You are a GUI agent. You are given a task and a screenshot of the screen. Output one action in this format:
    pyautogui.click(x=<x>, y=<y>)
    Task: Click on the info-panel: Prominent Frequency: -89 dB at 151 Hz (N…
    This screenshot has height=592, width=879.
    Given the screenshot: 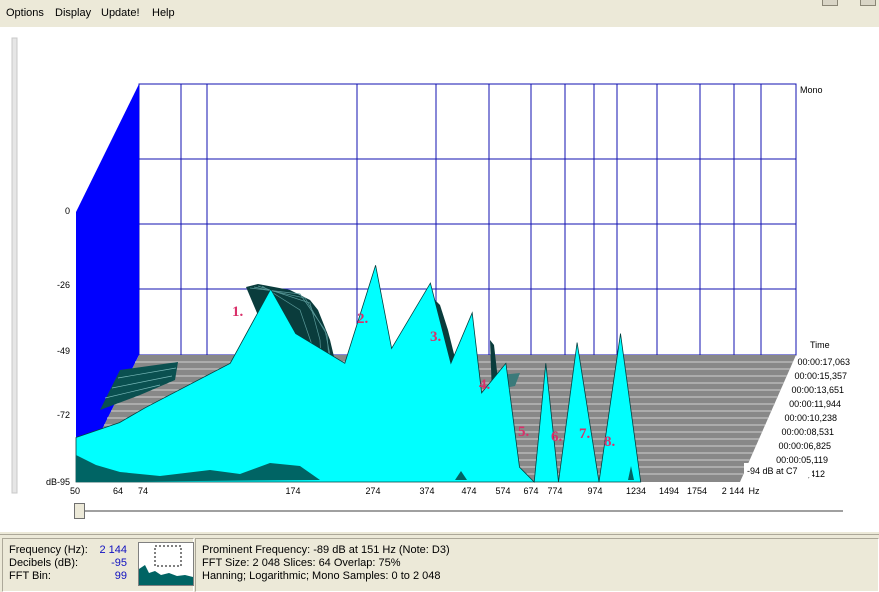 What is the action you would take?
    pyautogui.click(x=537, y=565)
    